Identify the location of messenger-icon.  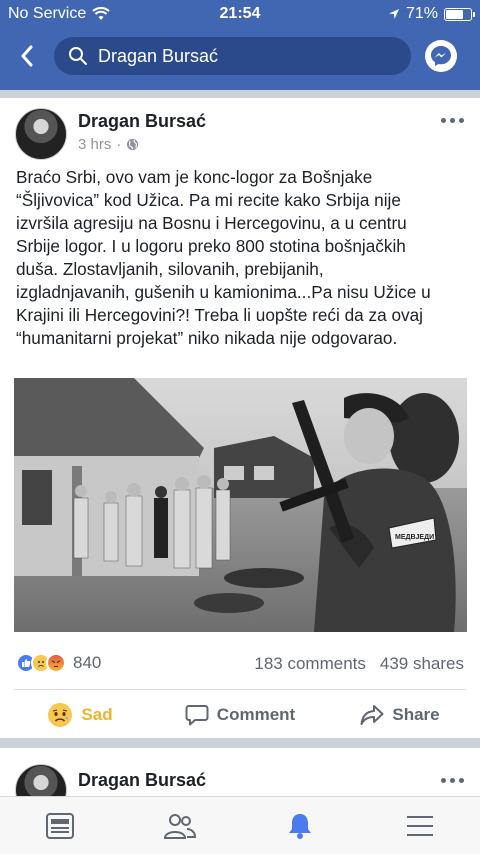
(441, 56).